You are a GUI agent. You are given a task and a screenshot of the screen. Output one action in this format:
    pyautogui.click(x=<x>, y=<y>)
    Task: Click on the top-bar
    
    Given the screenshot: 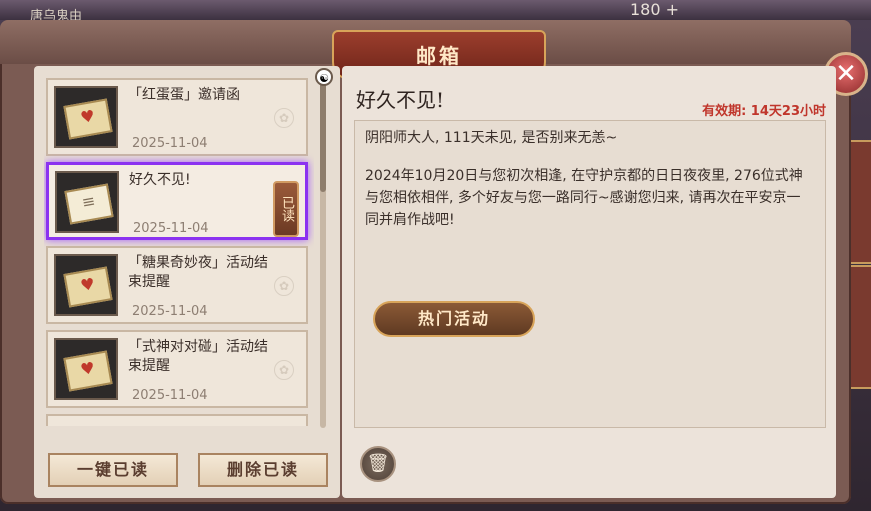 What is the action you would take?
    pyautogui.click(x=435, y=10)
    